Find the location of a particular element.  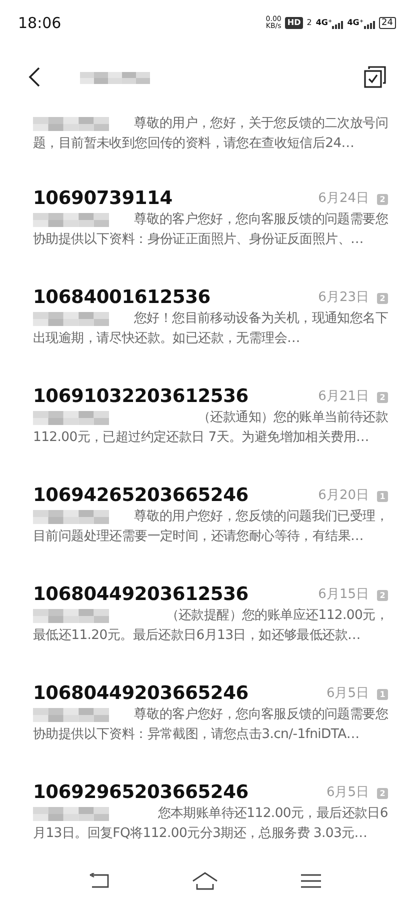

redaction-mosaic is located at coordinates (115, 78).